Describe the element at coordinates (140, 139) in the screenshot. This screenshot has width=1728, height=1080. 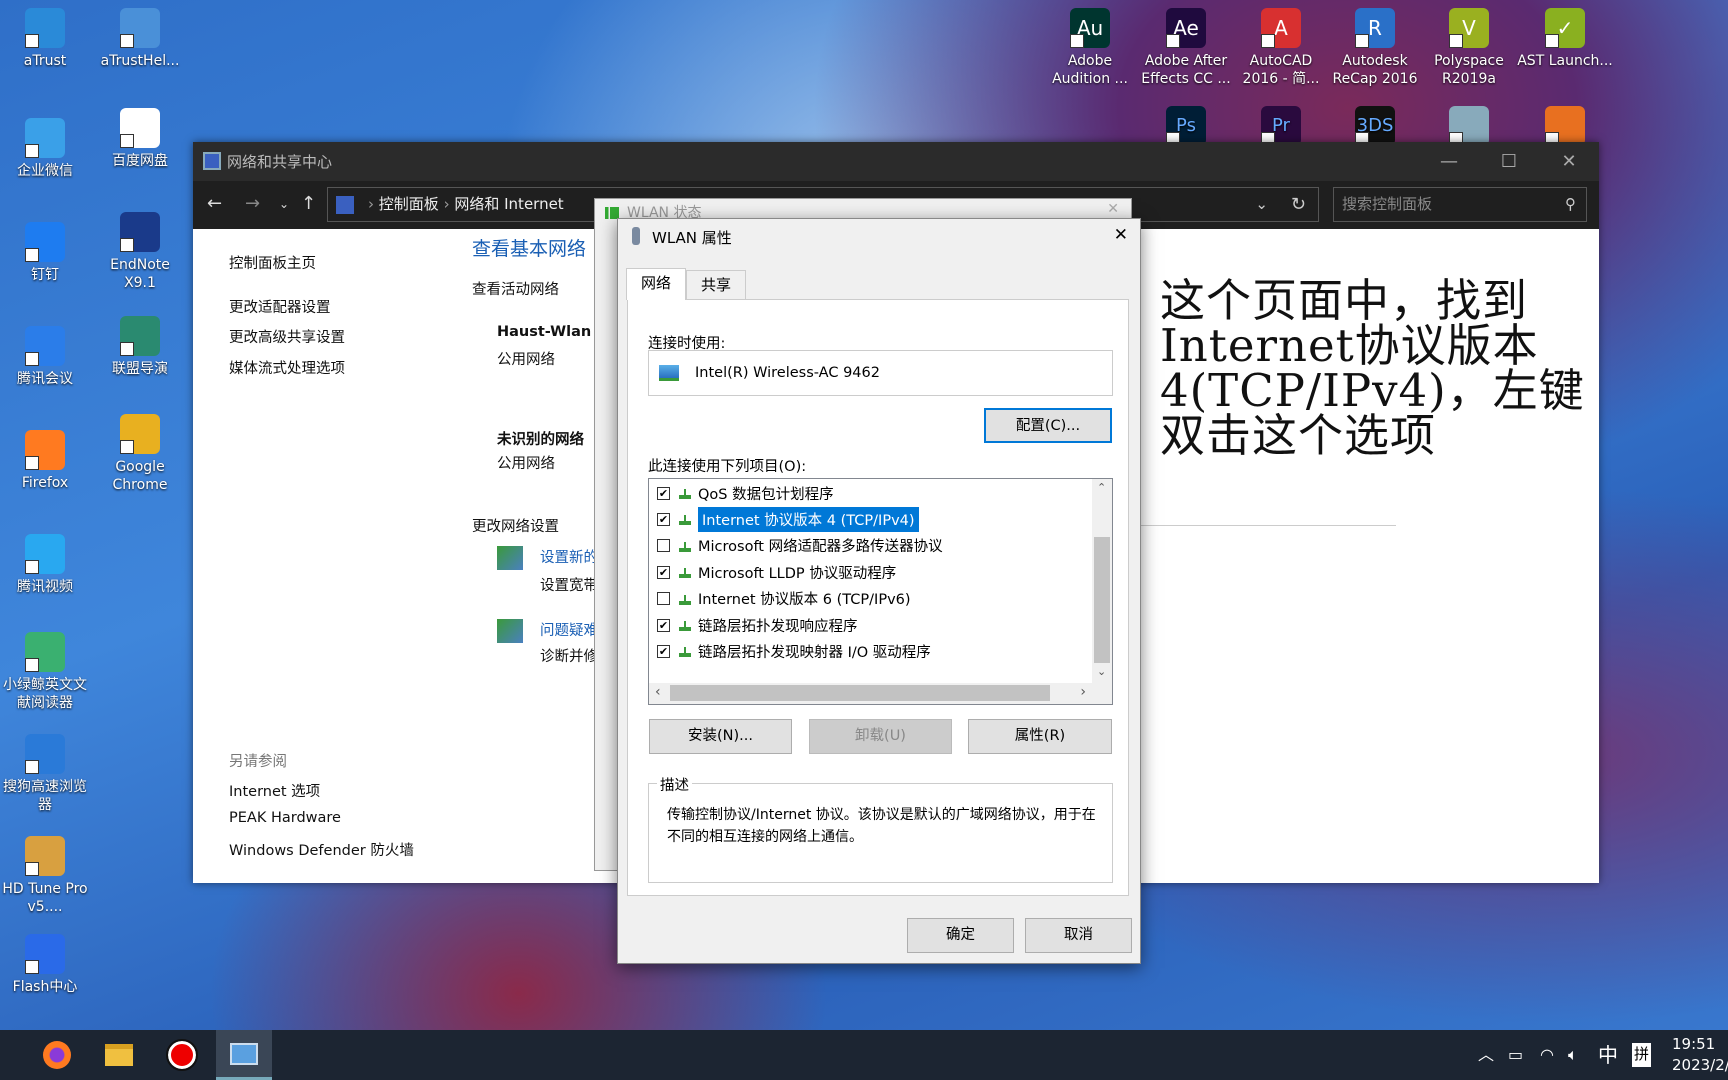
I see `desktop-icon: 百度网盘` at that location.